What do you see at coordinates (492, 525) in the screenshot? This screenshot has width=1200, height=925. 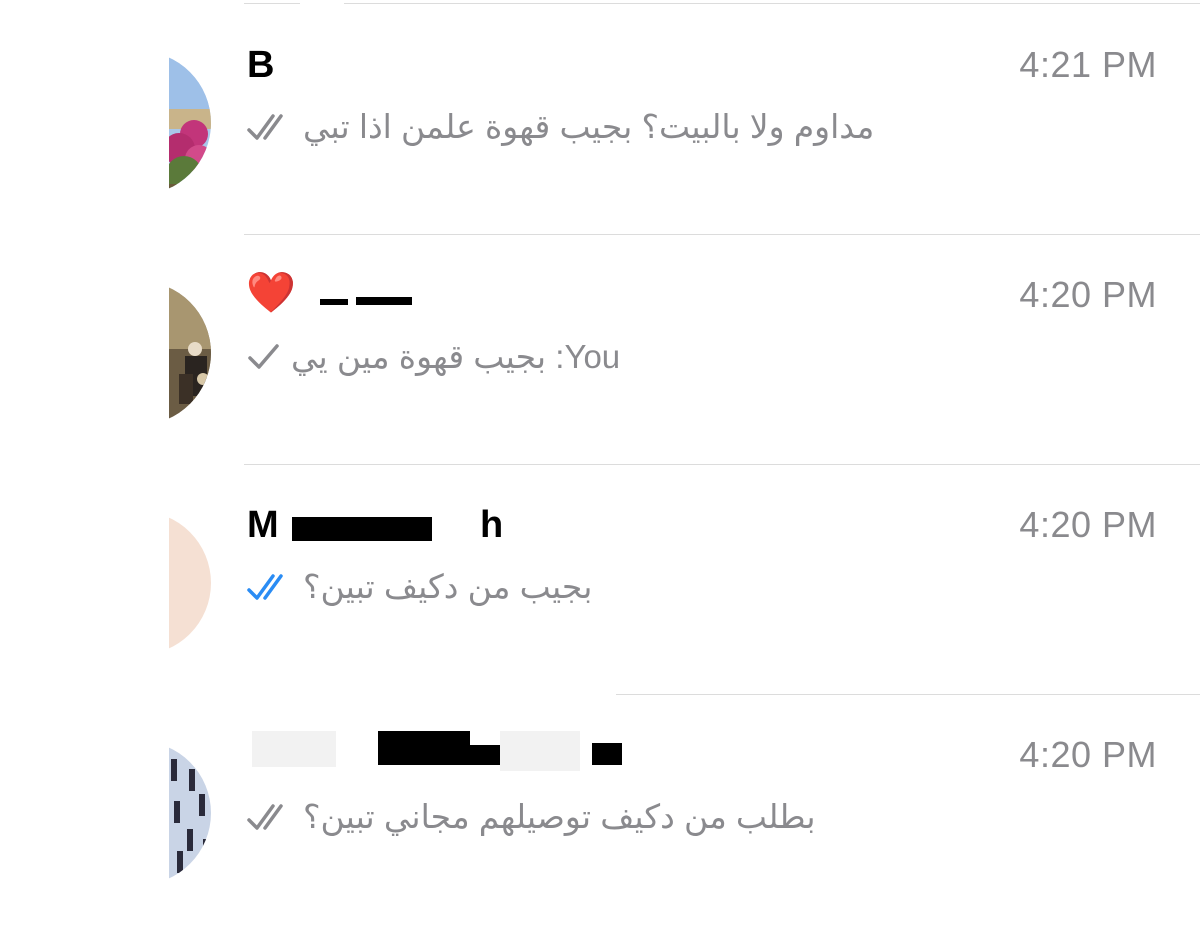 I see `contact-name-tail: h` at bounding box center [492, 525].